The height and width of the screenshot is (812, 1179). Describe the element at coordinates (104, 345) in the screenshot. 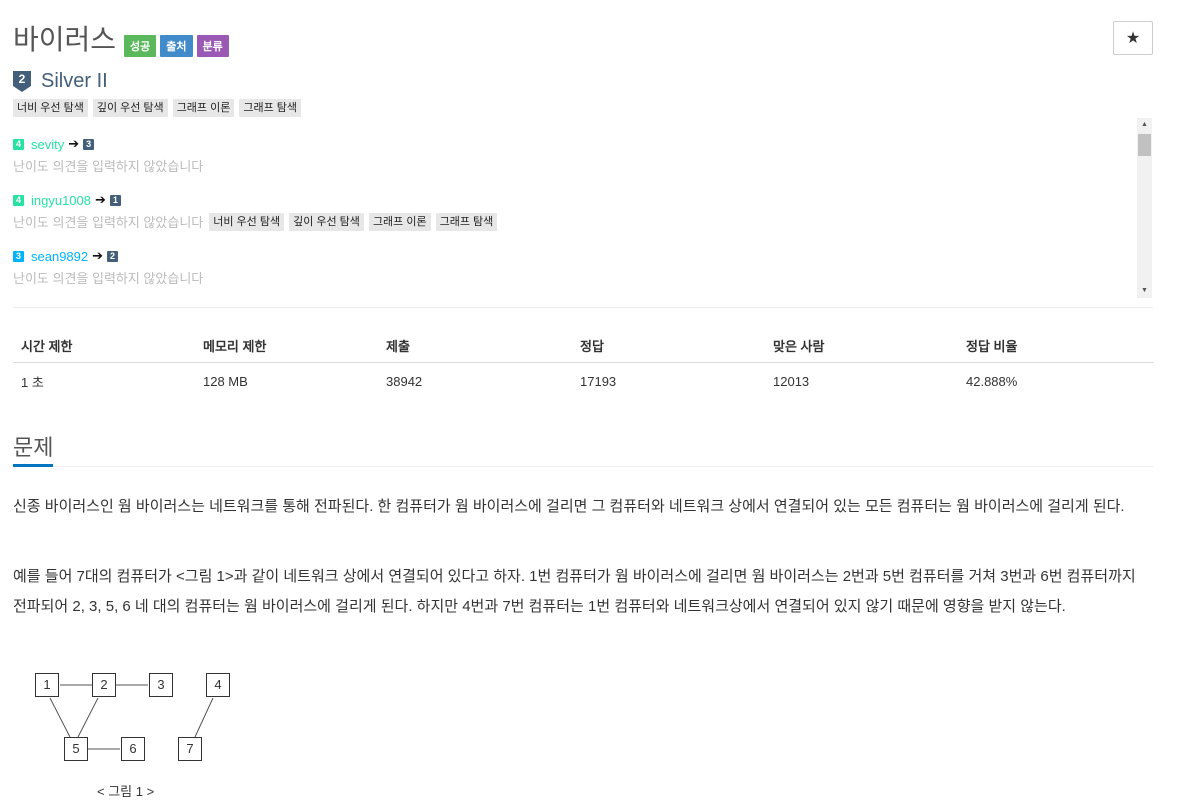

I see `column-header: 시간 제한` at that location.